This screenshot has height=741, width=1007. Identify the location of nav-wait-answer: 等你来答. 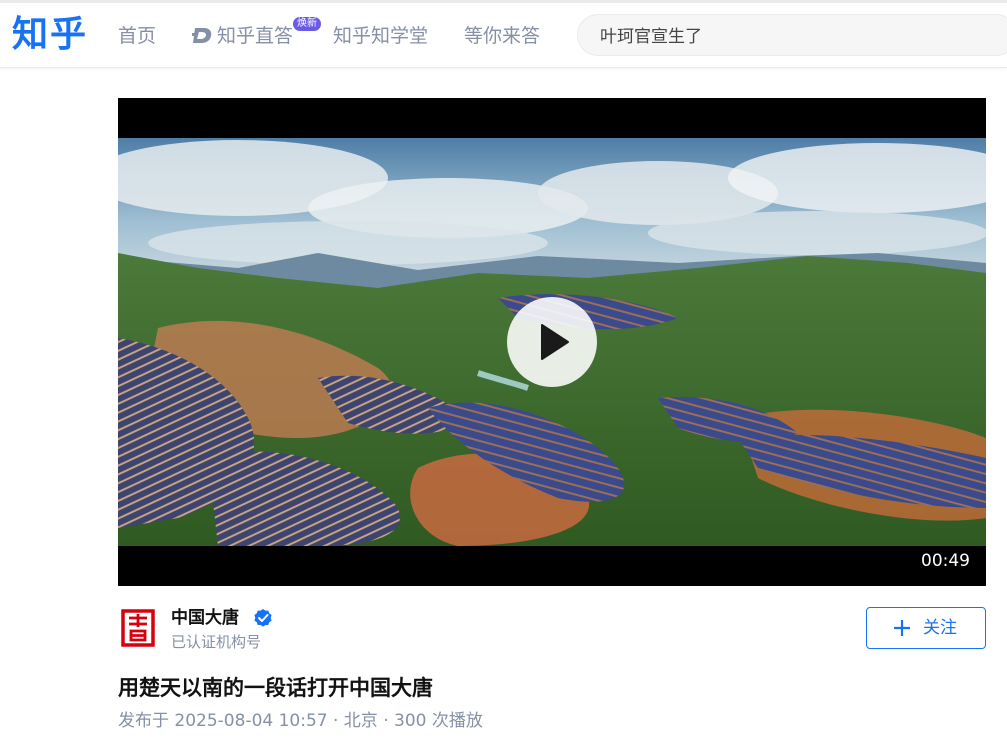
(502, 36).